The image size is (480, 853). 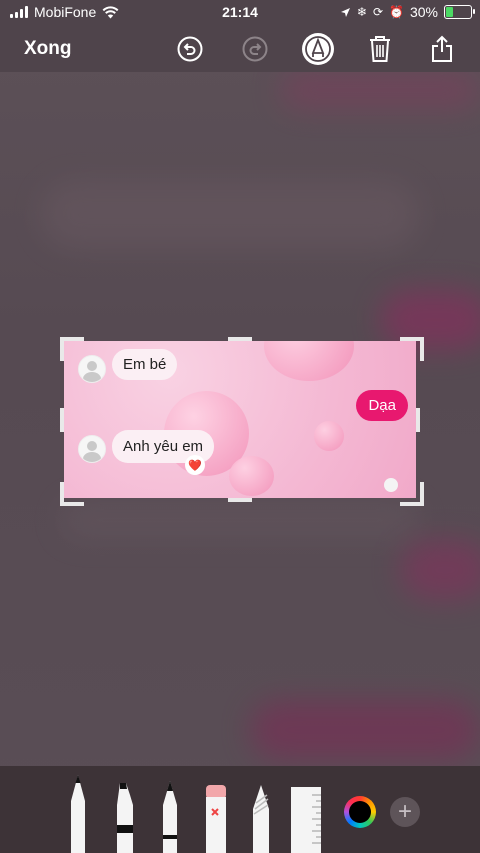 I want to click on markup-toolbar: Xong, so click(x=240, y=49).